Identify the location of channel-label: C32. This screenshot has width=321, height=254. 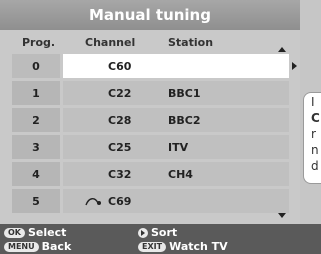
(120, 174).